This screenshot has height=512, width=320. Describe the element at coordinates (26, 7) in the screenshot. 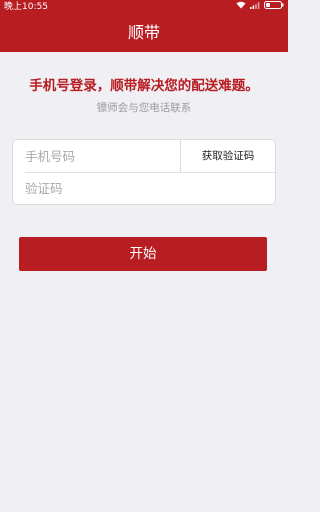

I see `status-time: 晚上10:55` at that location.